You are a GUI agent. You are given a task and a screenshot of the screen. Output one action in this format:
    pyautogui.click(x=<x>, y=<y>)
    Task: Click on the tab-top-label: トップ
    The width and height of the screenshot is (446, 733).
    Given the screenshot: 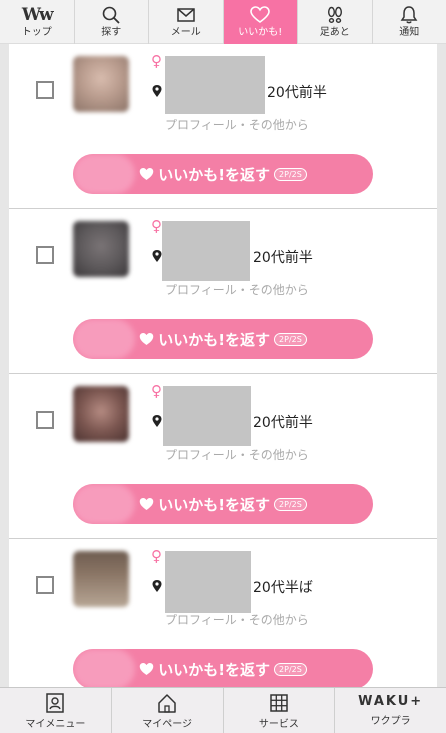 What is the action you would take?
    pyautogui.click(x=36, y=32)
    